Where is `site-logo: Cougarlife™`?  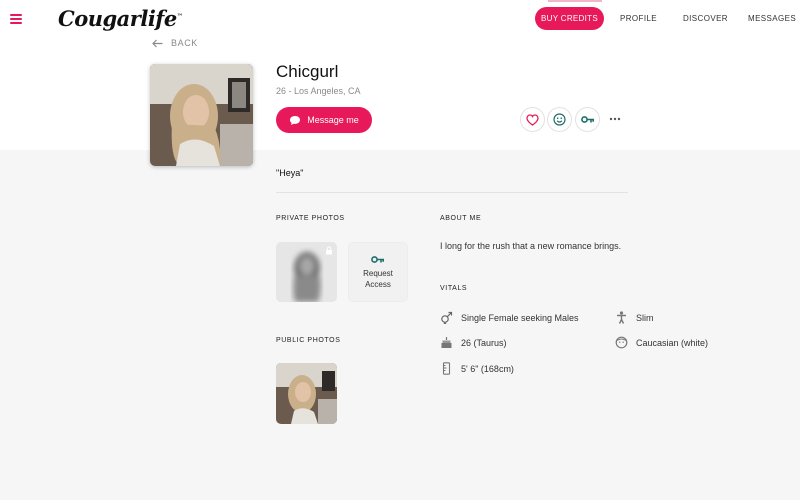
site-logo: Cougarlife™ is located at coordinates (120, 18).